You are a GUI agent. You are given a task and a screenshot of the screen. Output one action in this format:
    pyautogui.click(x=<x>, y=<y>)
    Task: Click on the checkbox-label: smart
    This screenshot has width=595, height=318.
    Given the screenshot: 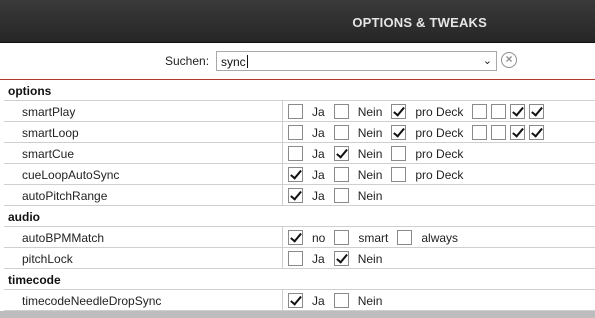 What is the action you would take?
    pyautogui.click(x=373, y=237)
    